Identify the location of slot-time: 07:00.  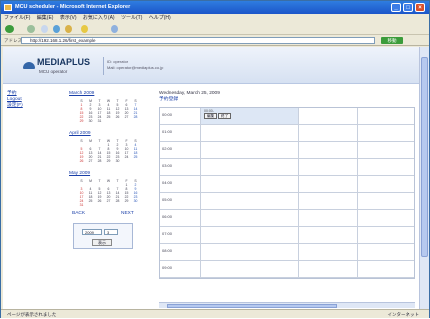
(167, 233).